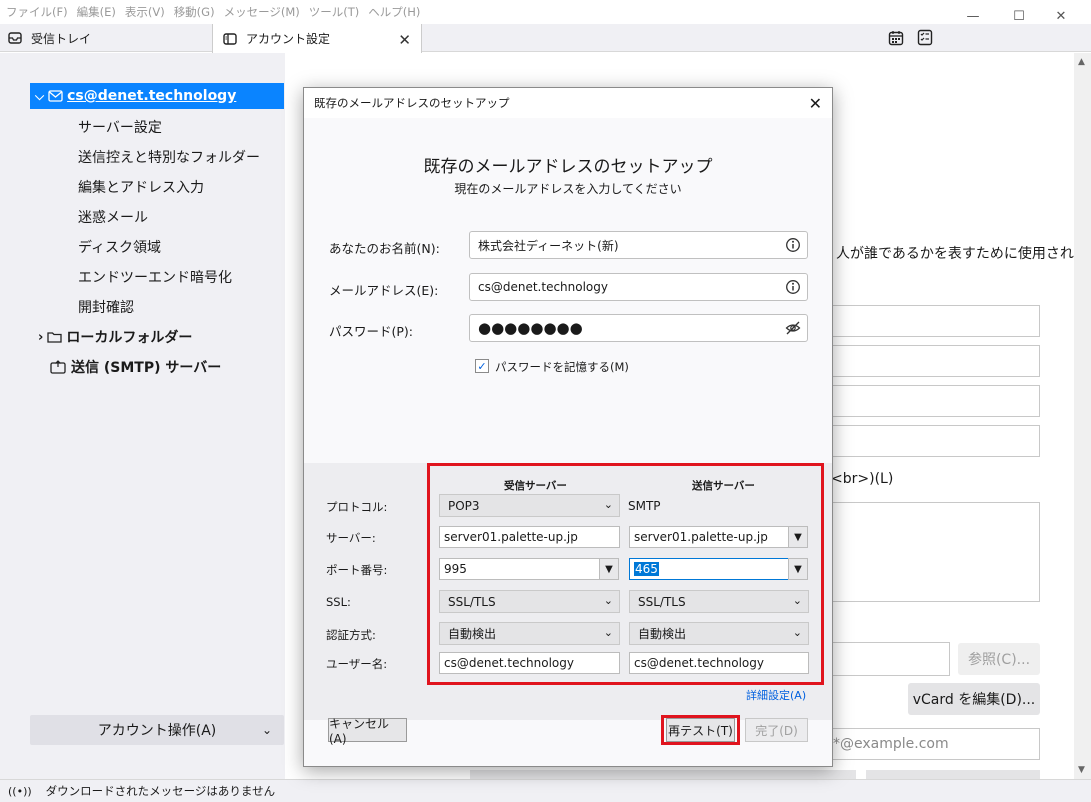 The width and height of the screenshot is (1091, 802). Describe the element at coordinates (625, 574) in the screenshot. I see `highlight-box` at that location.